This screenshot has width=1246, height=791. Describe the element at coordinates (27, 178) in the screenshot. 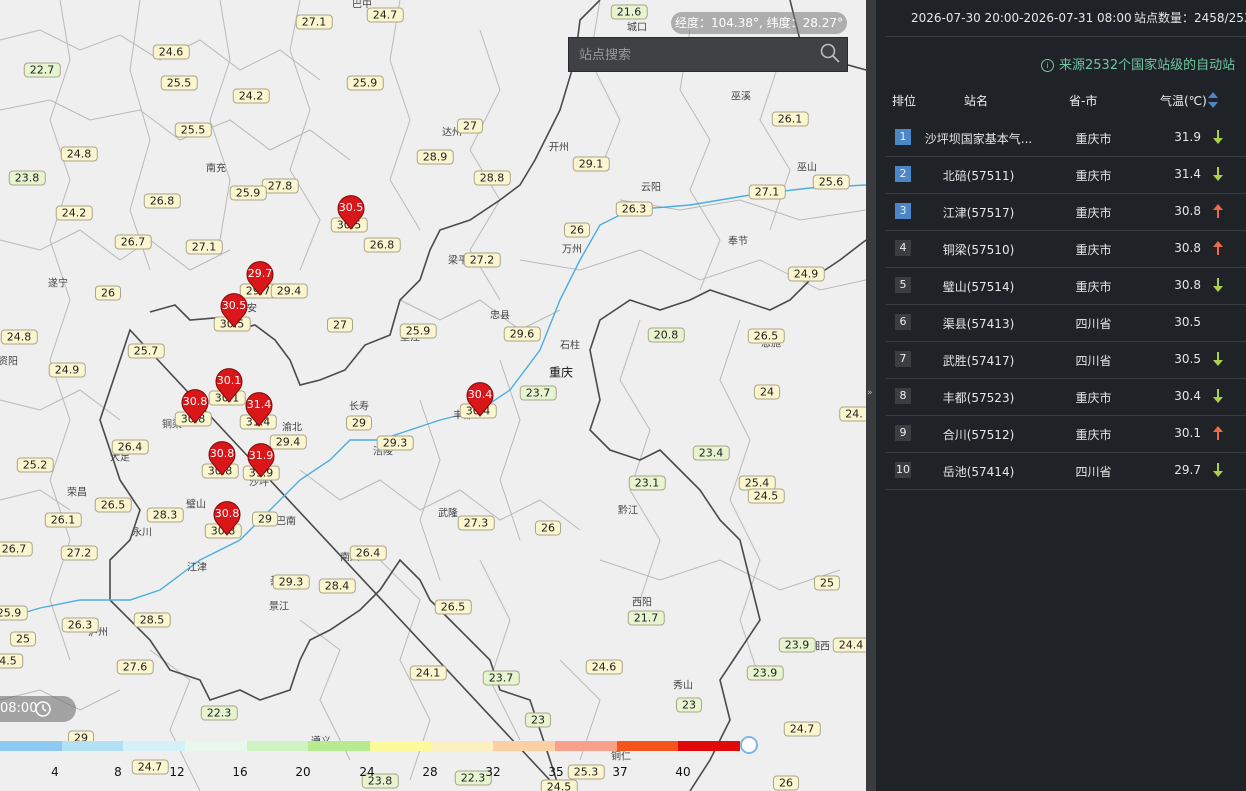

I see `station-value-label: 23.8` at that location.